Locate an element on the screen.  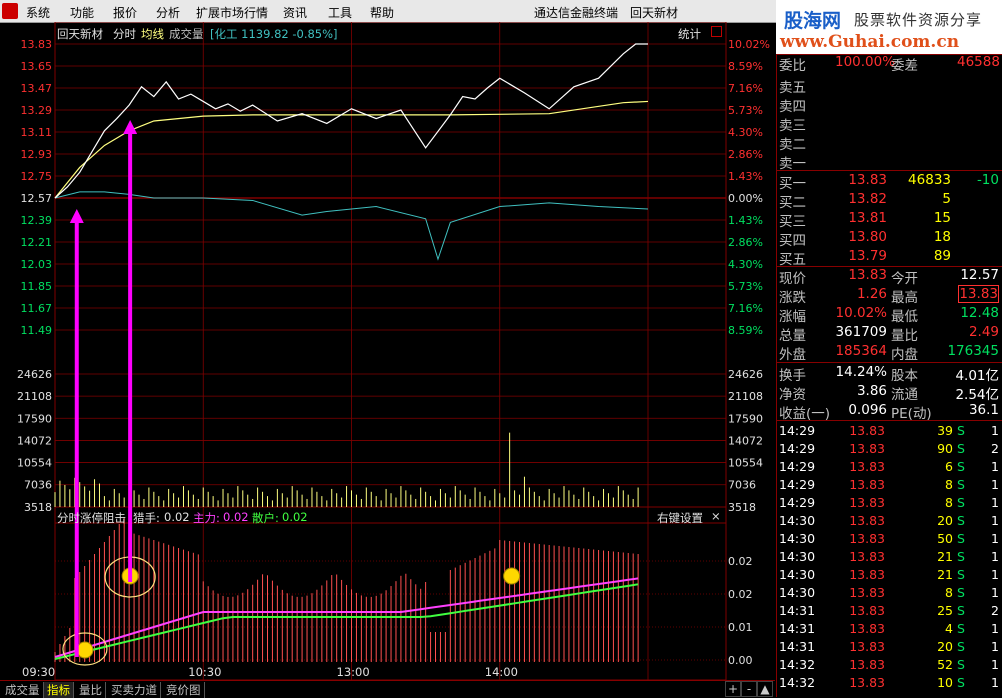
menu-item-analysis: 分析 is located at coordinates (168, 12).